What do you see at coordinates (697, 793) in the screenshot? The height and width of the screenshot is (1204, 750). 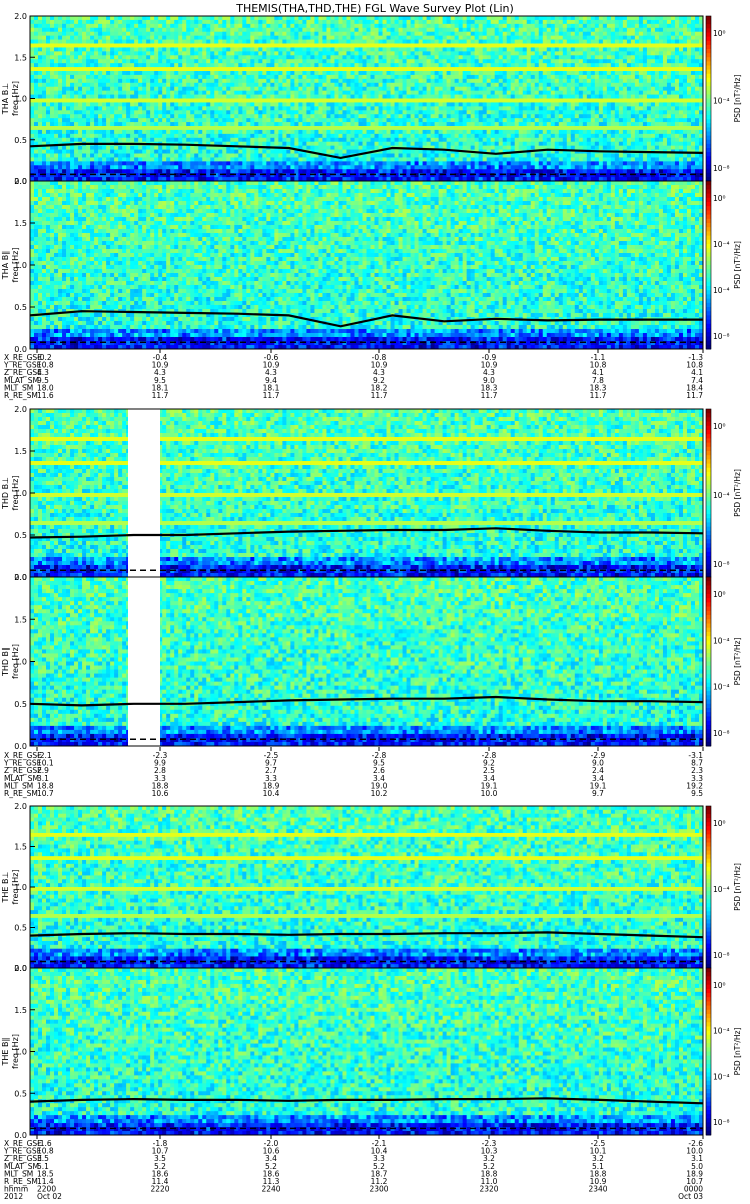 I see `ephemeris-value: 9.5` at bounding box center [697, 793].